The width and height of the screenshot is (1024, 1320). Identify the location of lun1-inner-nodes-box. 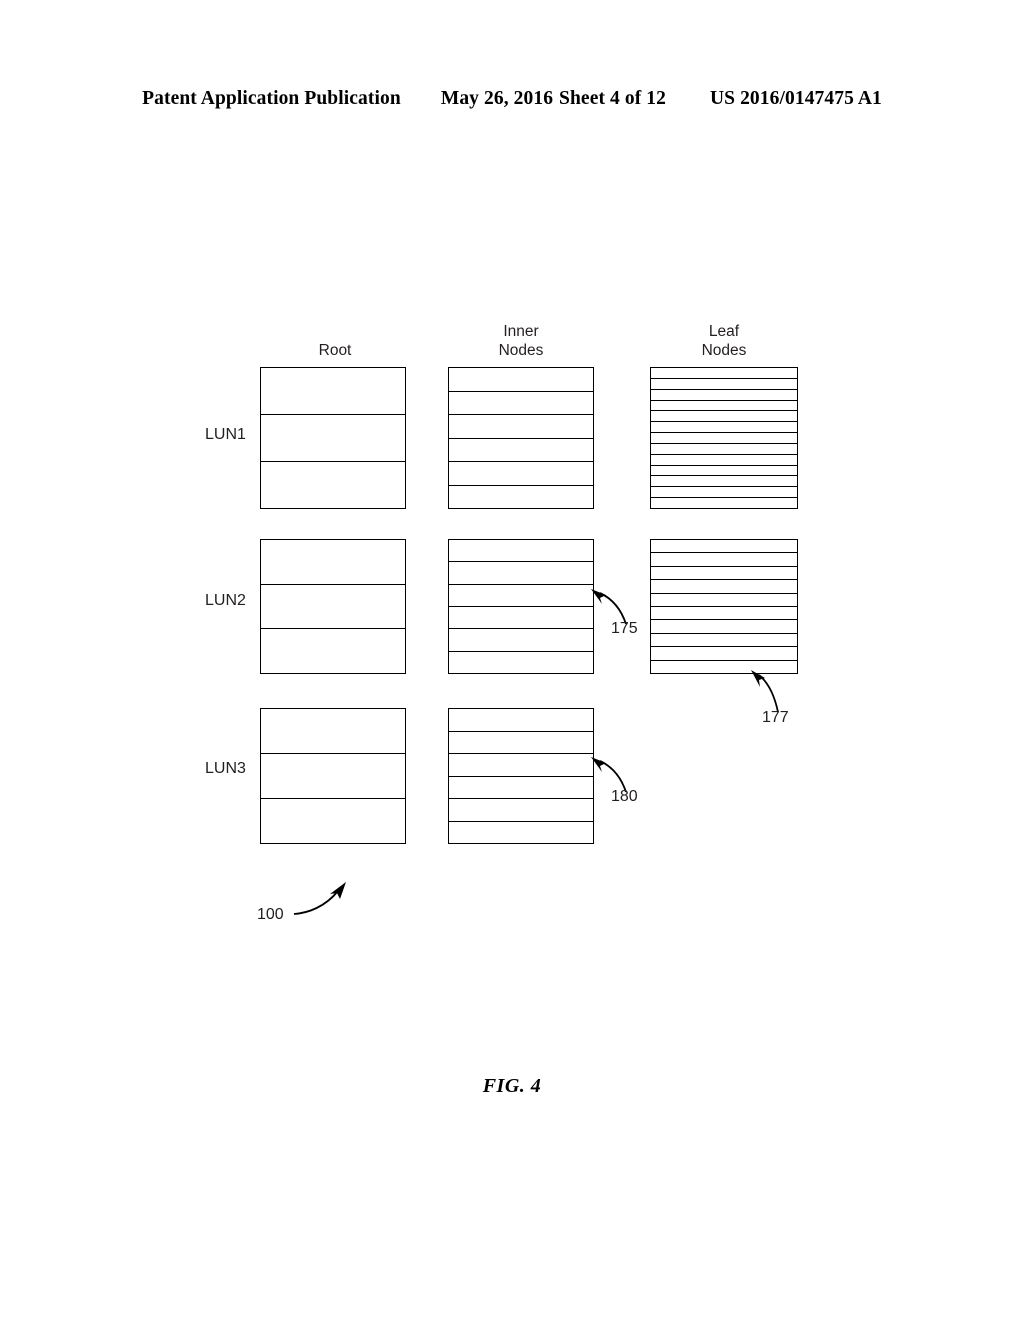
(521, 438).